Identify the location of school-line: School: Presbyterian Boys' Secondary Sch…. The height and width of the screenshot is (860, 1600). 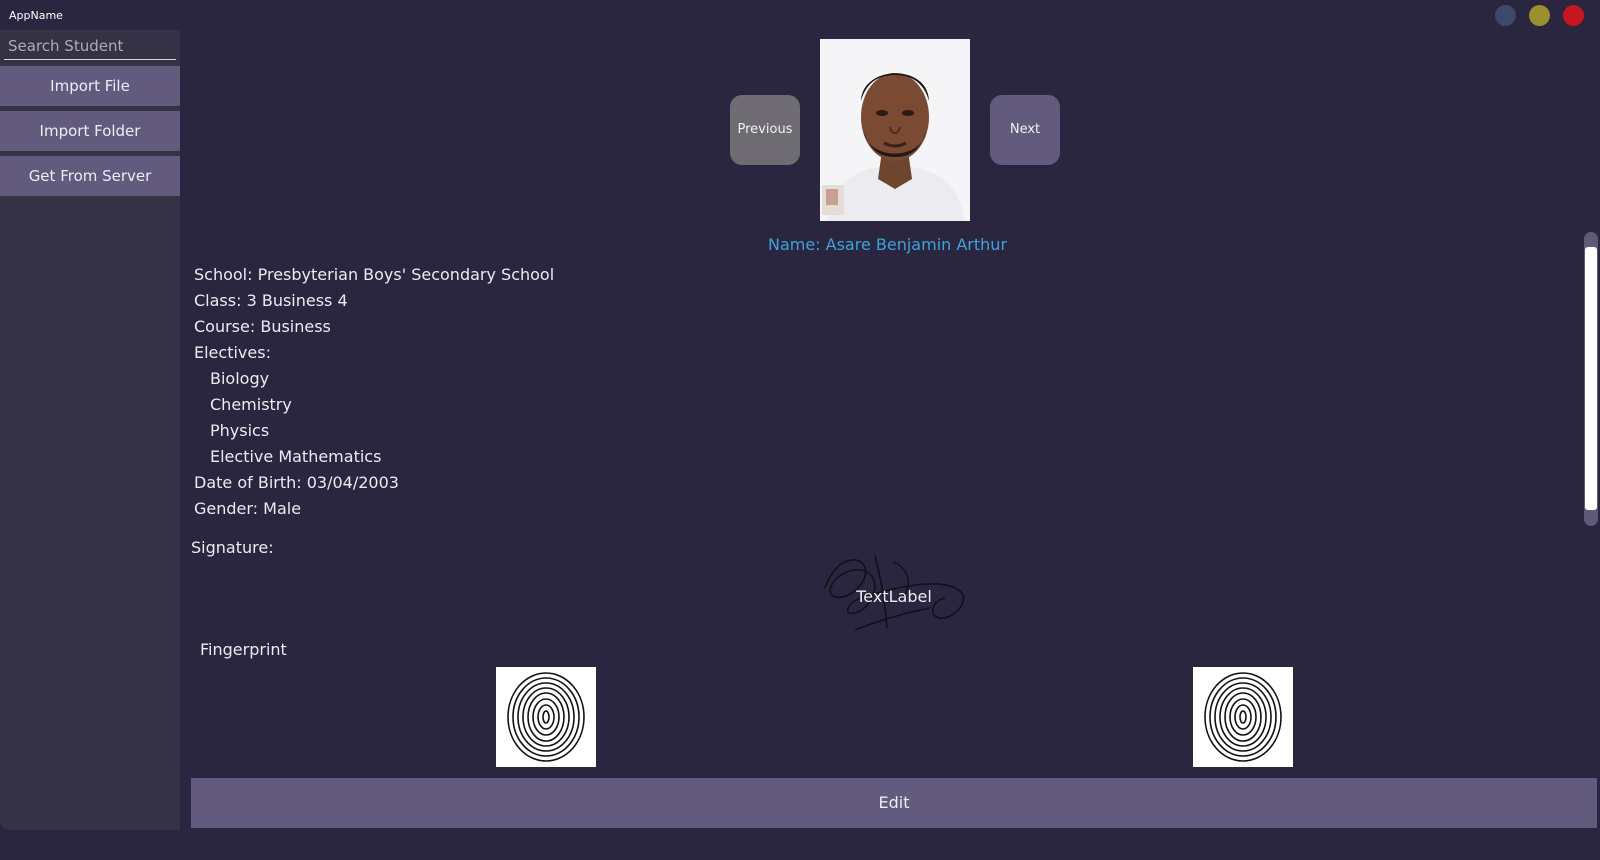
(374, 274).